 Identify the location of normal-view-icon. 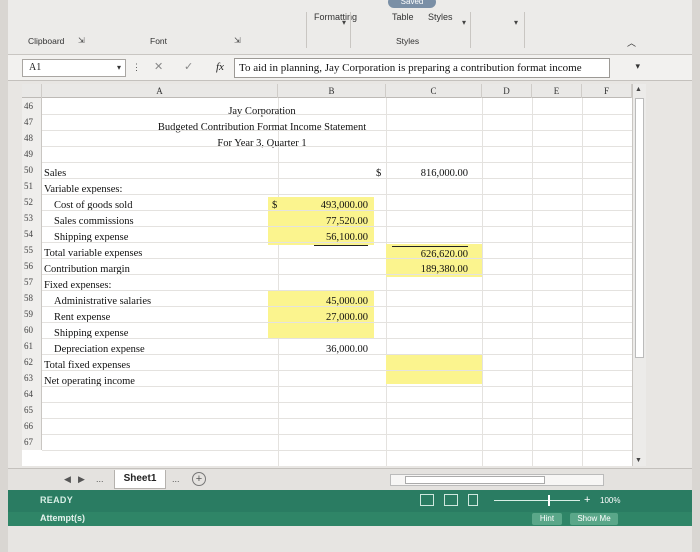
(427, 500).